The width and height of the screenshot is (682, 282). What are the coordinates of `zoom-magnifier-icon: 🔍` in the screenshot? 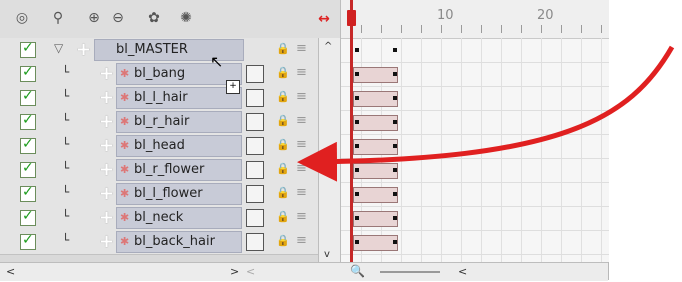 It's located at (357, 271).